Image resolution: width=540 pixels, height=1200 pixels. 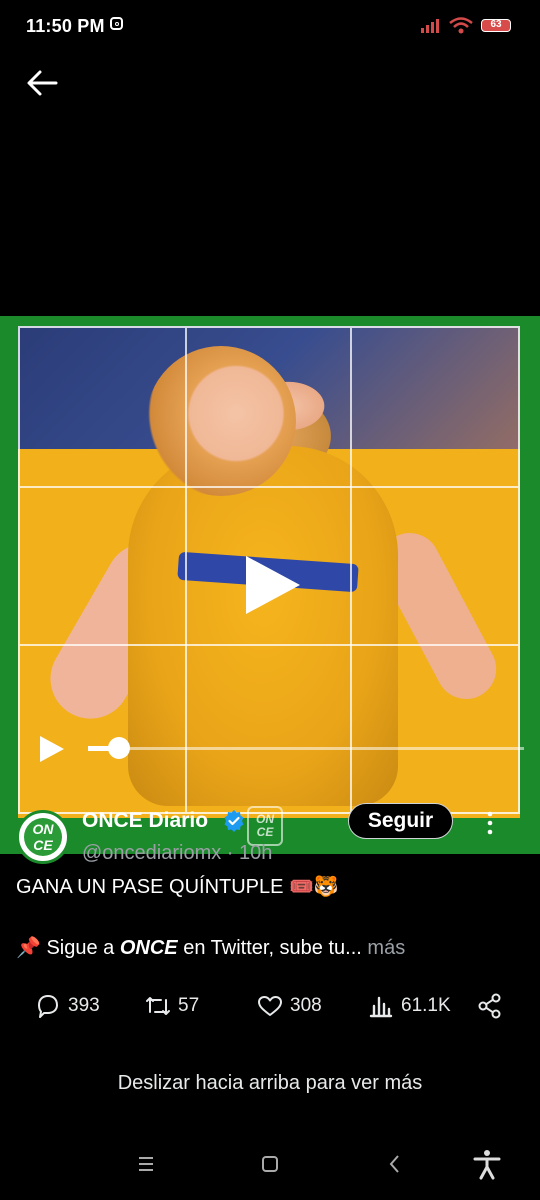 I want to click on share-icon, so click(x=489, y=1006).